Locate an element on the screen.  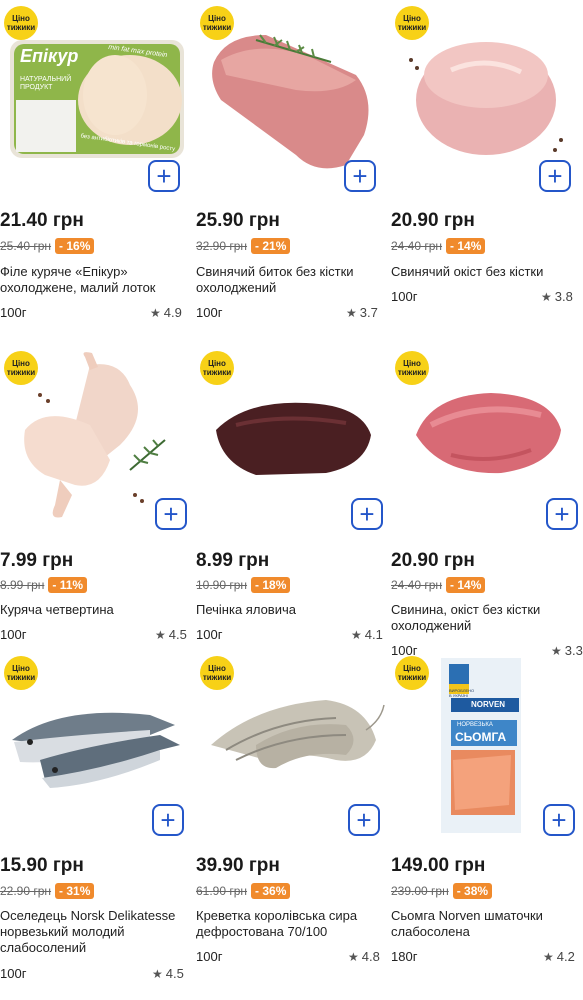
current-price: 25.90 грн is located at coordinates (238, 220).